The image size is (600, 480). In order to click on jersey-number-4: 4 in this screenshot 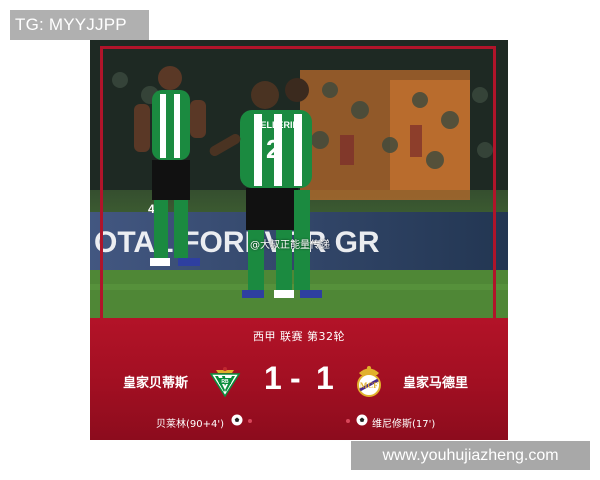, I will do `click(151, 209)`.